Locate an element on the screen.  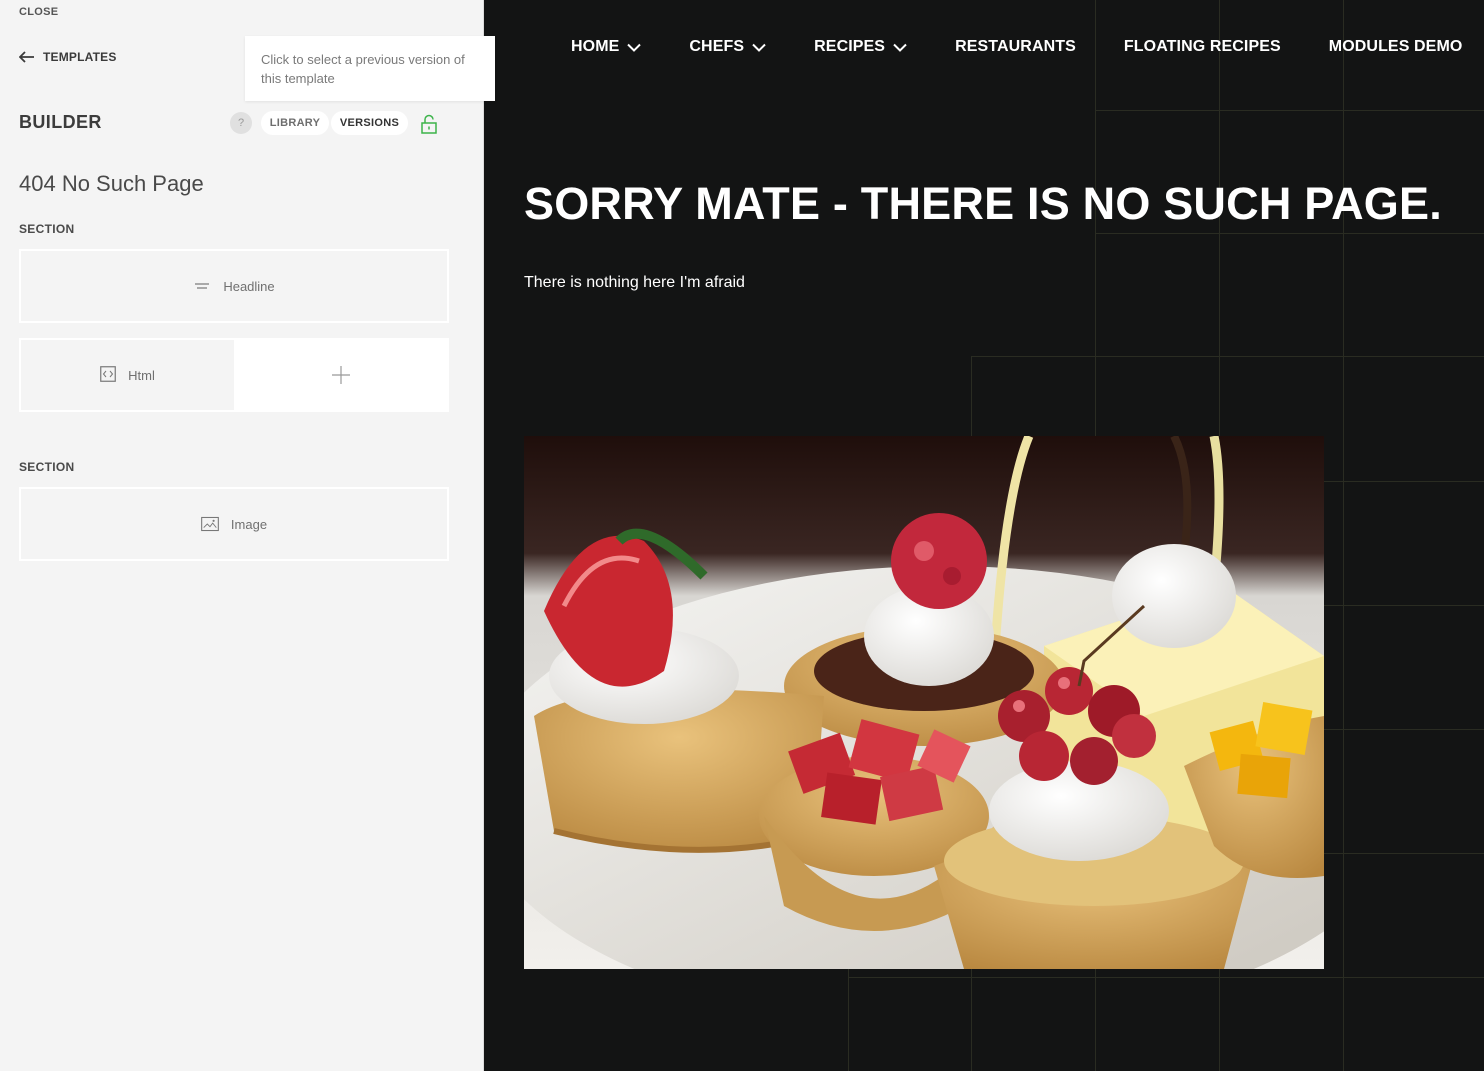
page-headline: SORRY MATE - THERE IS NO SUCH PAGE. is located at coordinates (983, 203).